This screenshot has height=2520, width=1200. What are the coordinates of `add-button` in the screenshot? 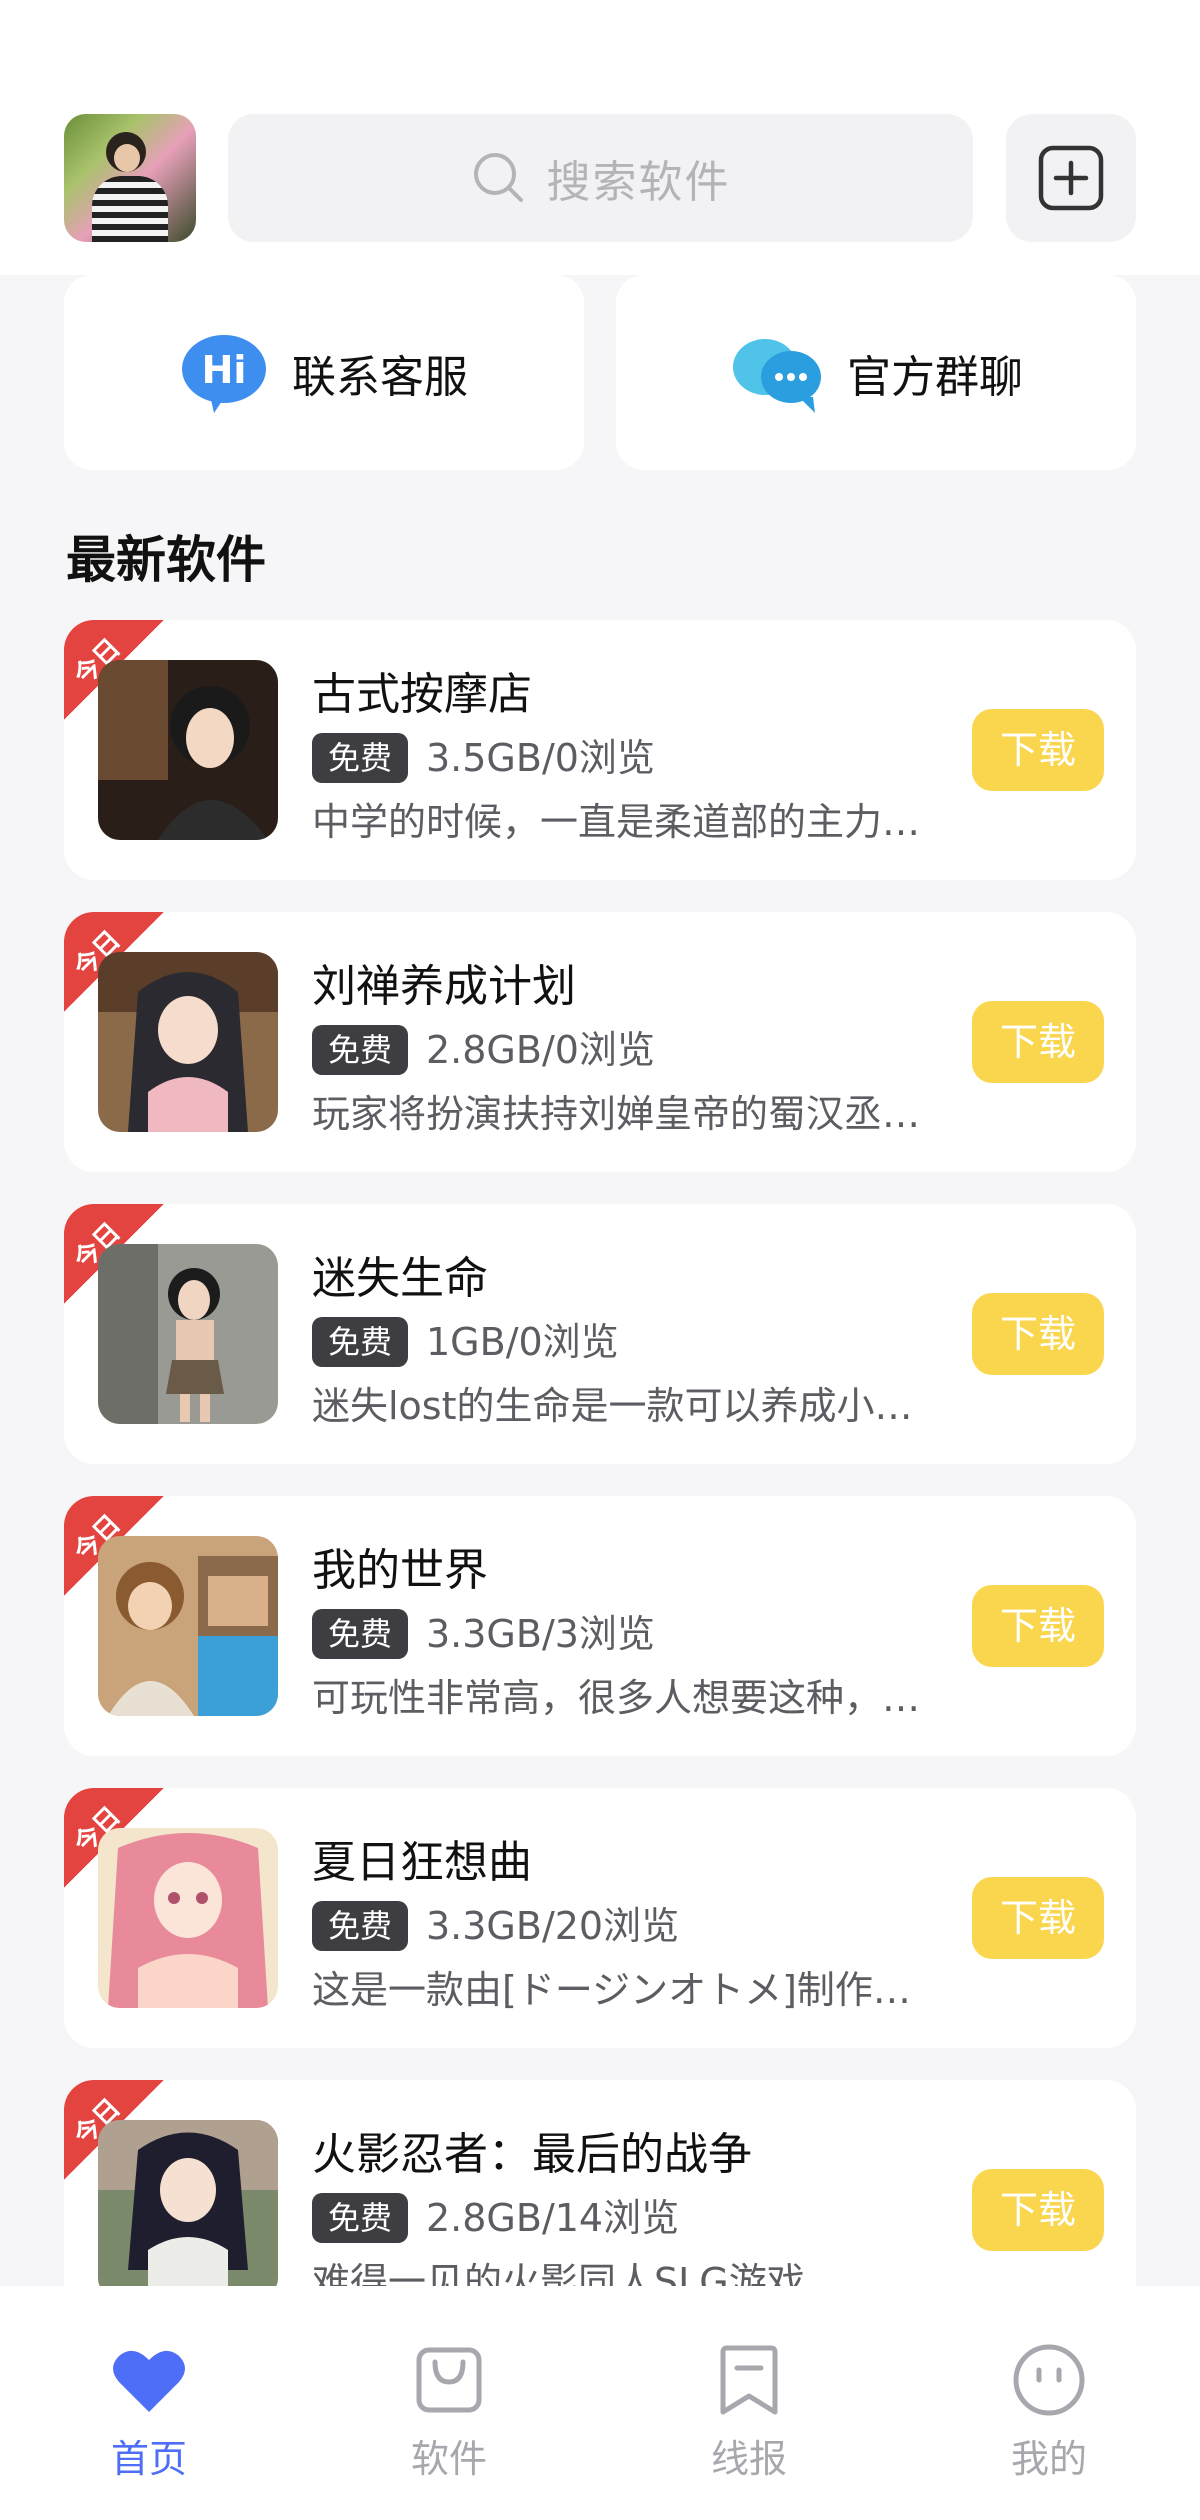 It's located at (1071, 178).